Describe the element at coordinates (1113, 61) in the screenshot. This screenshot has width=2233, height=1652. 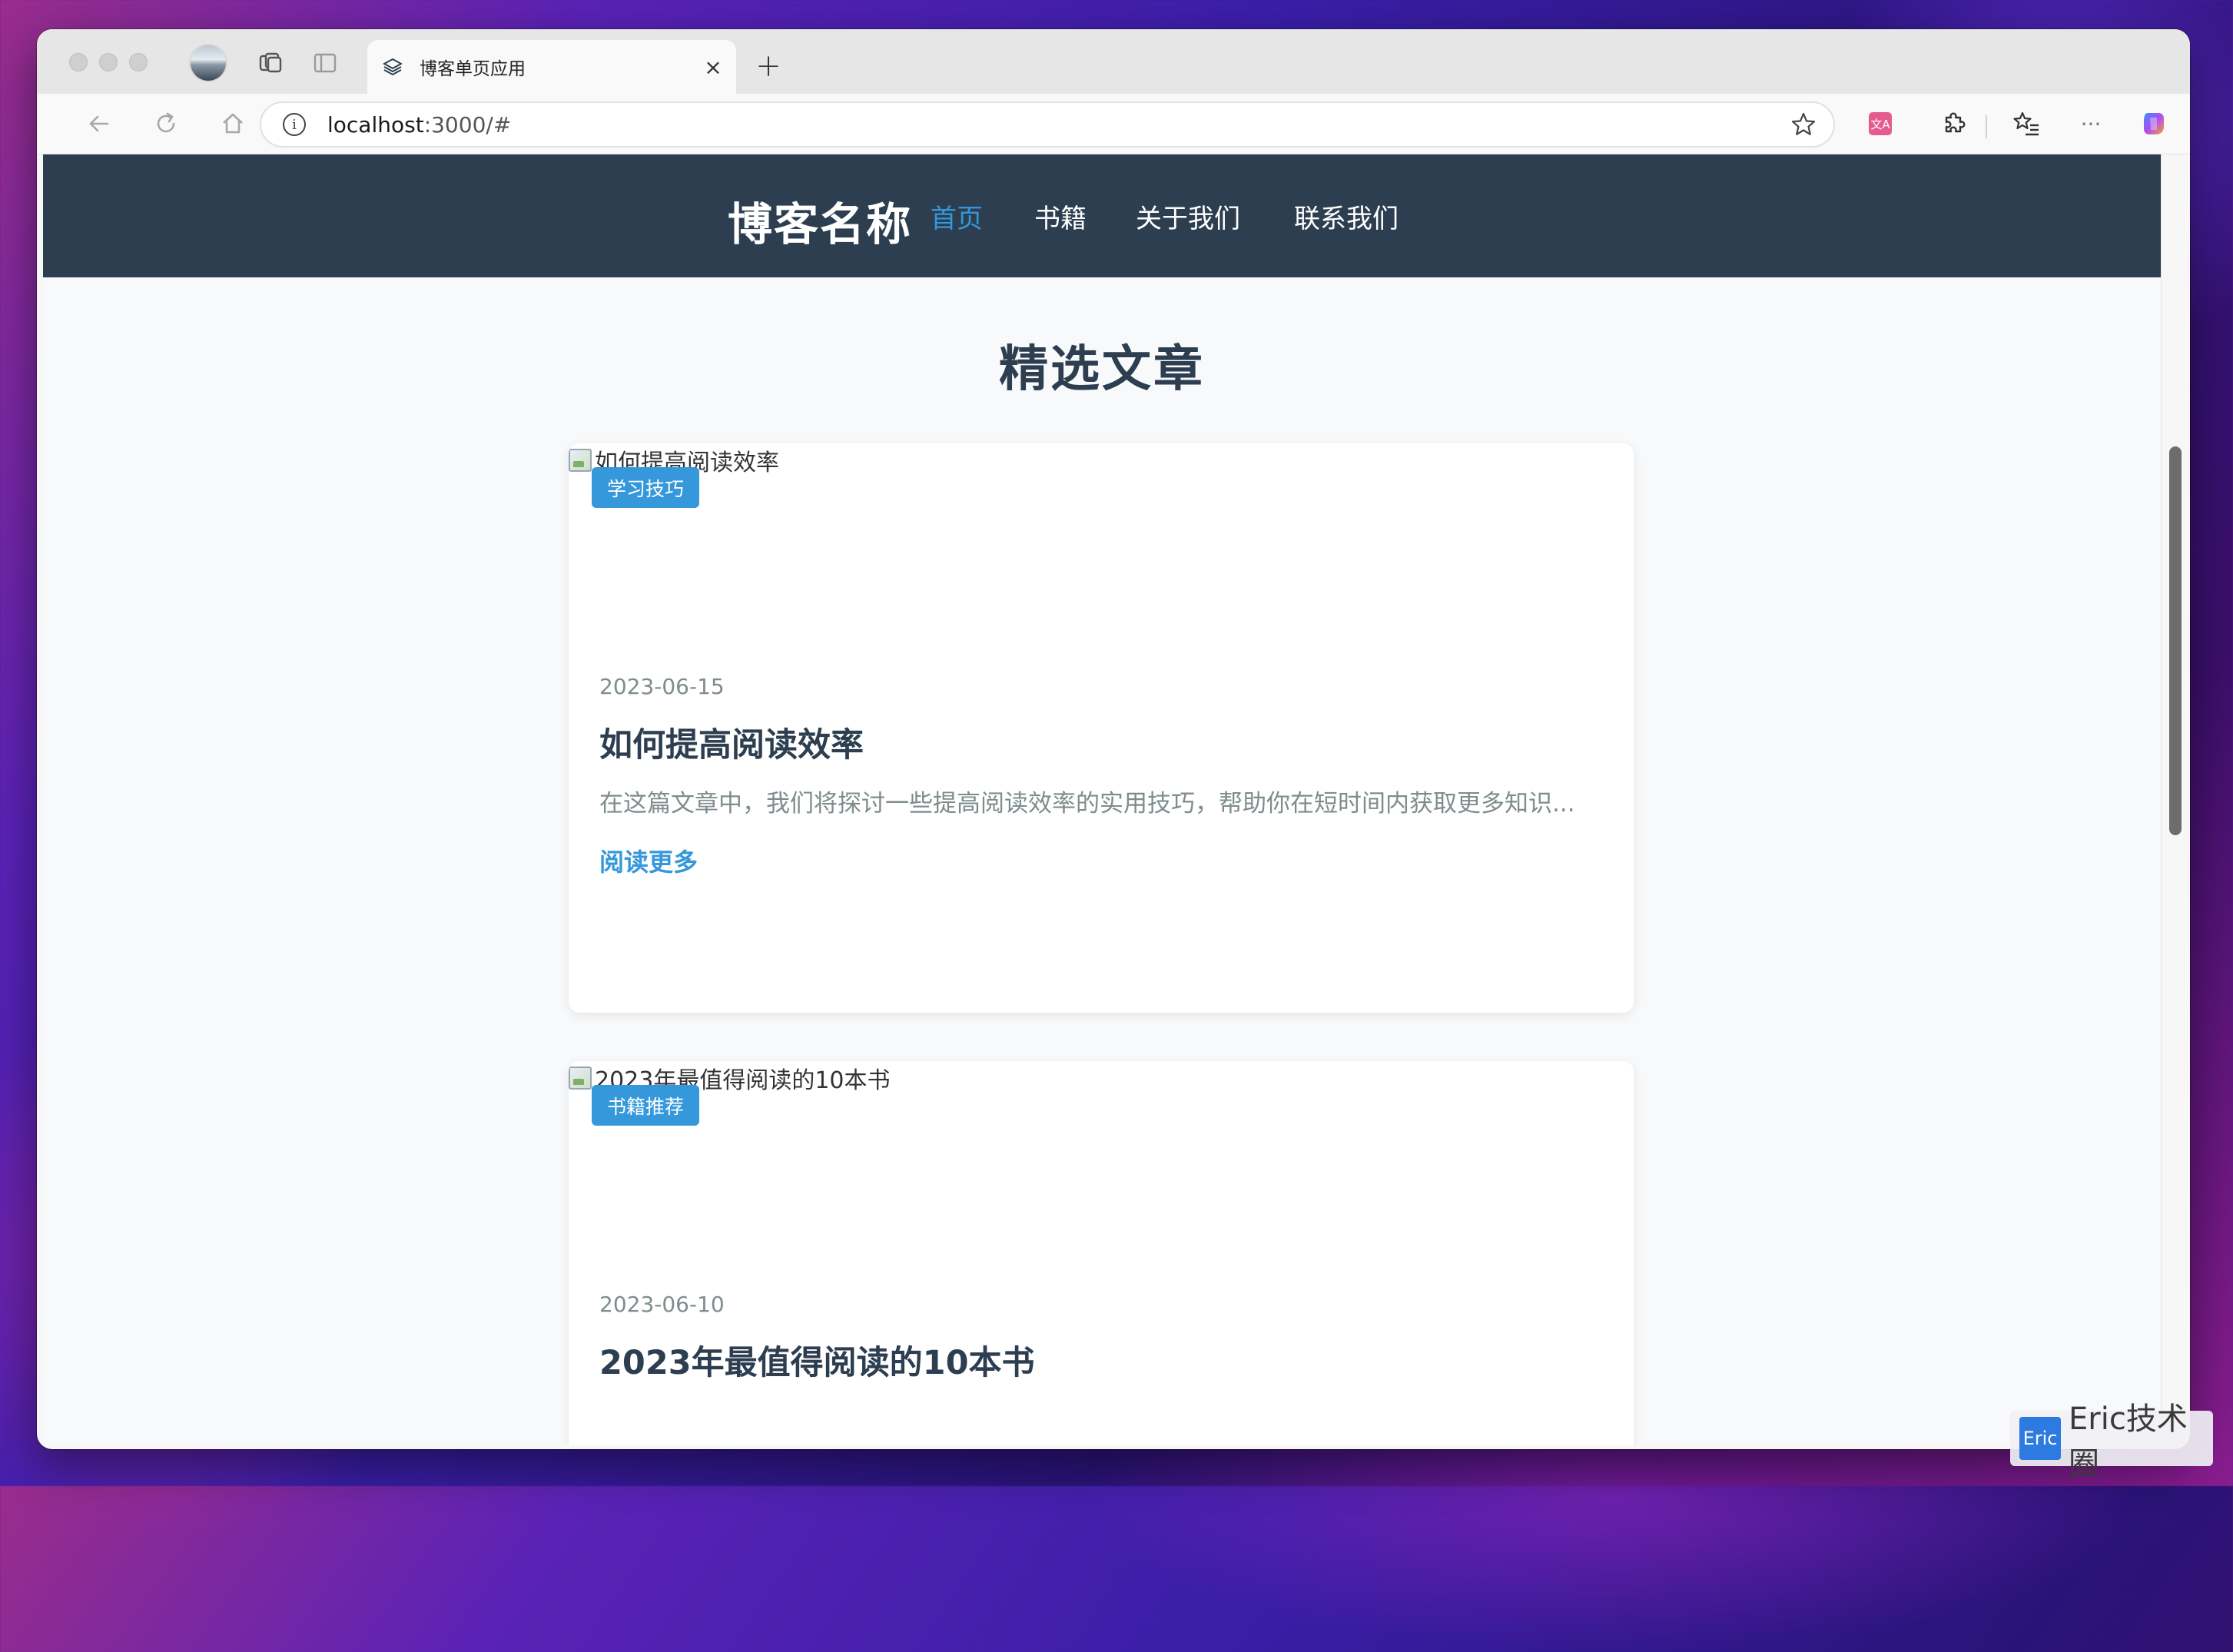
I see `browser-titlebar: 博客单页应用 × +` at that location.